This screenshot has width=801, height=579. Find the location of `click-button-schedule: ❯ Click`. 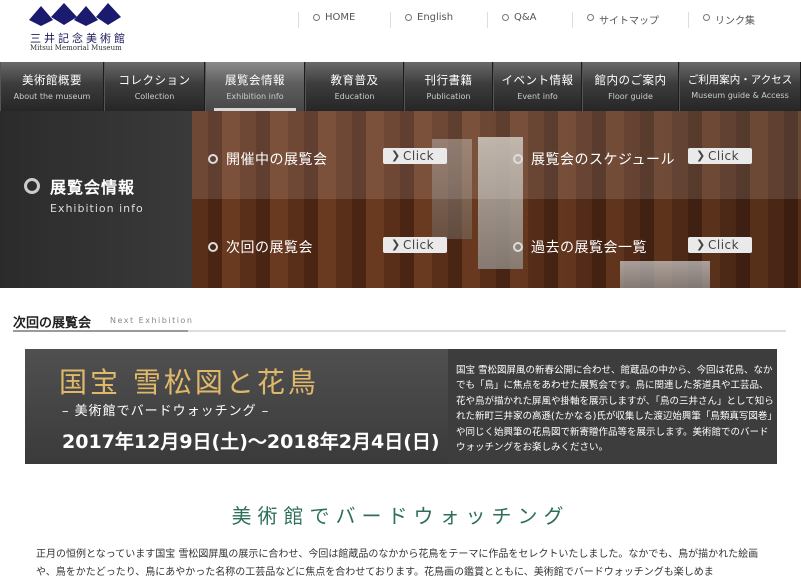

click-button-schedule: ❯ Click is located at coordinates (720, 156).